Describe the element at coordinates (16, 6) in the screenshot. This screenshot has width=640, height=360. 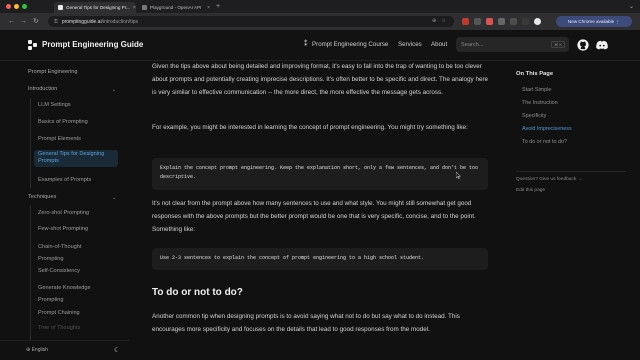
I see `minimize-window-button` at that location.